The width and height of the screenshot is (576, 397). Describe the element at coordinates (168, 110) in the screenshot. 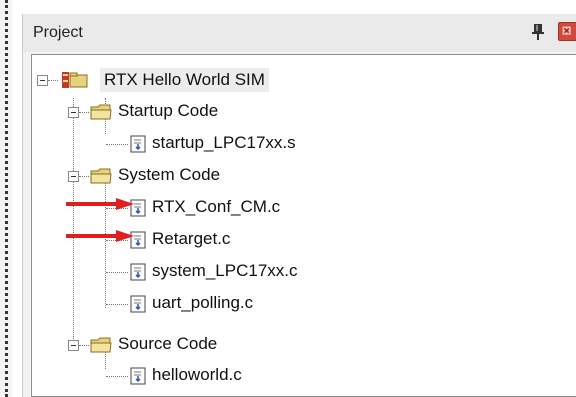

I see `group-label: Startup Code` at that location.